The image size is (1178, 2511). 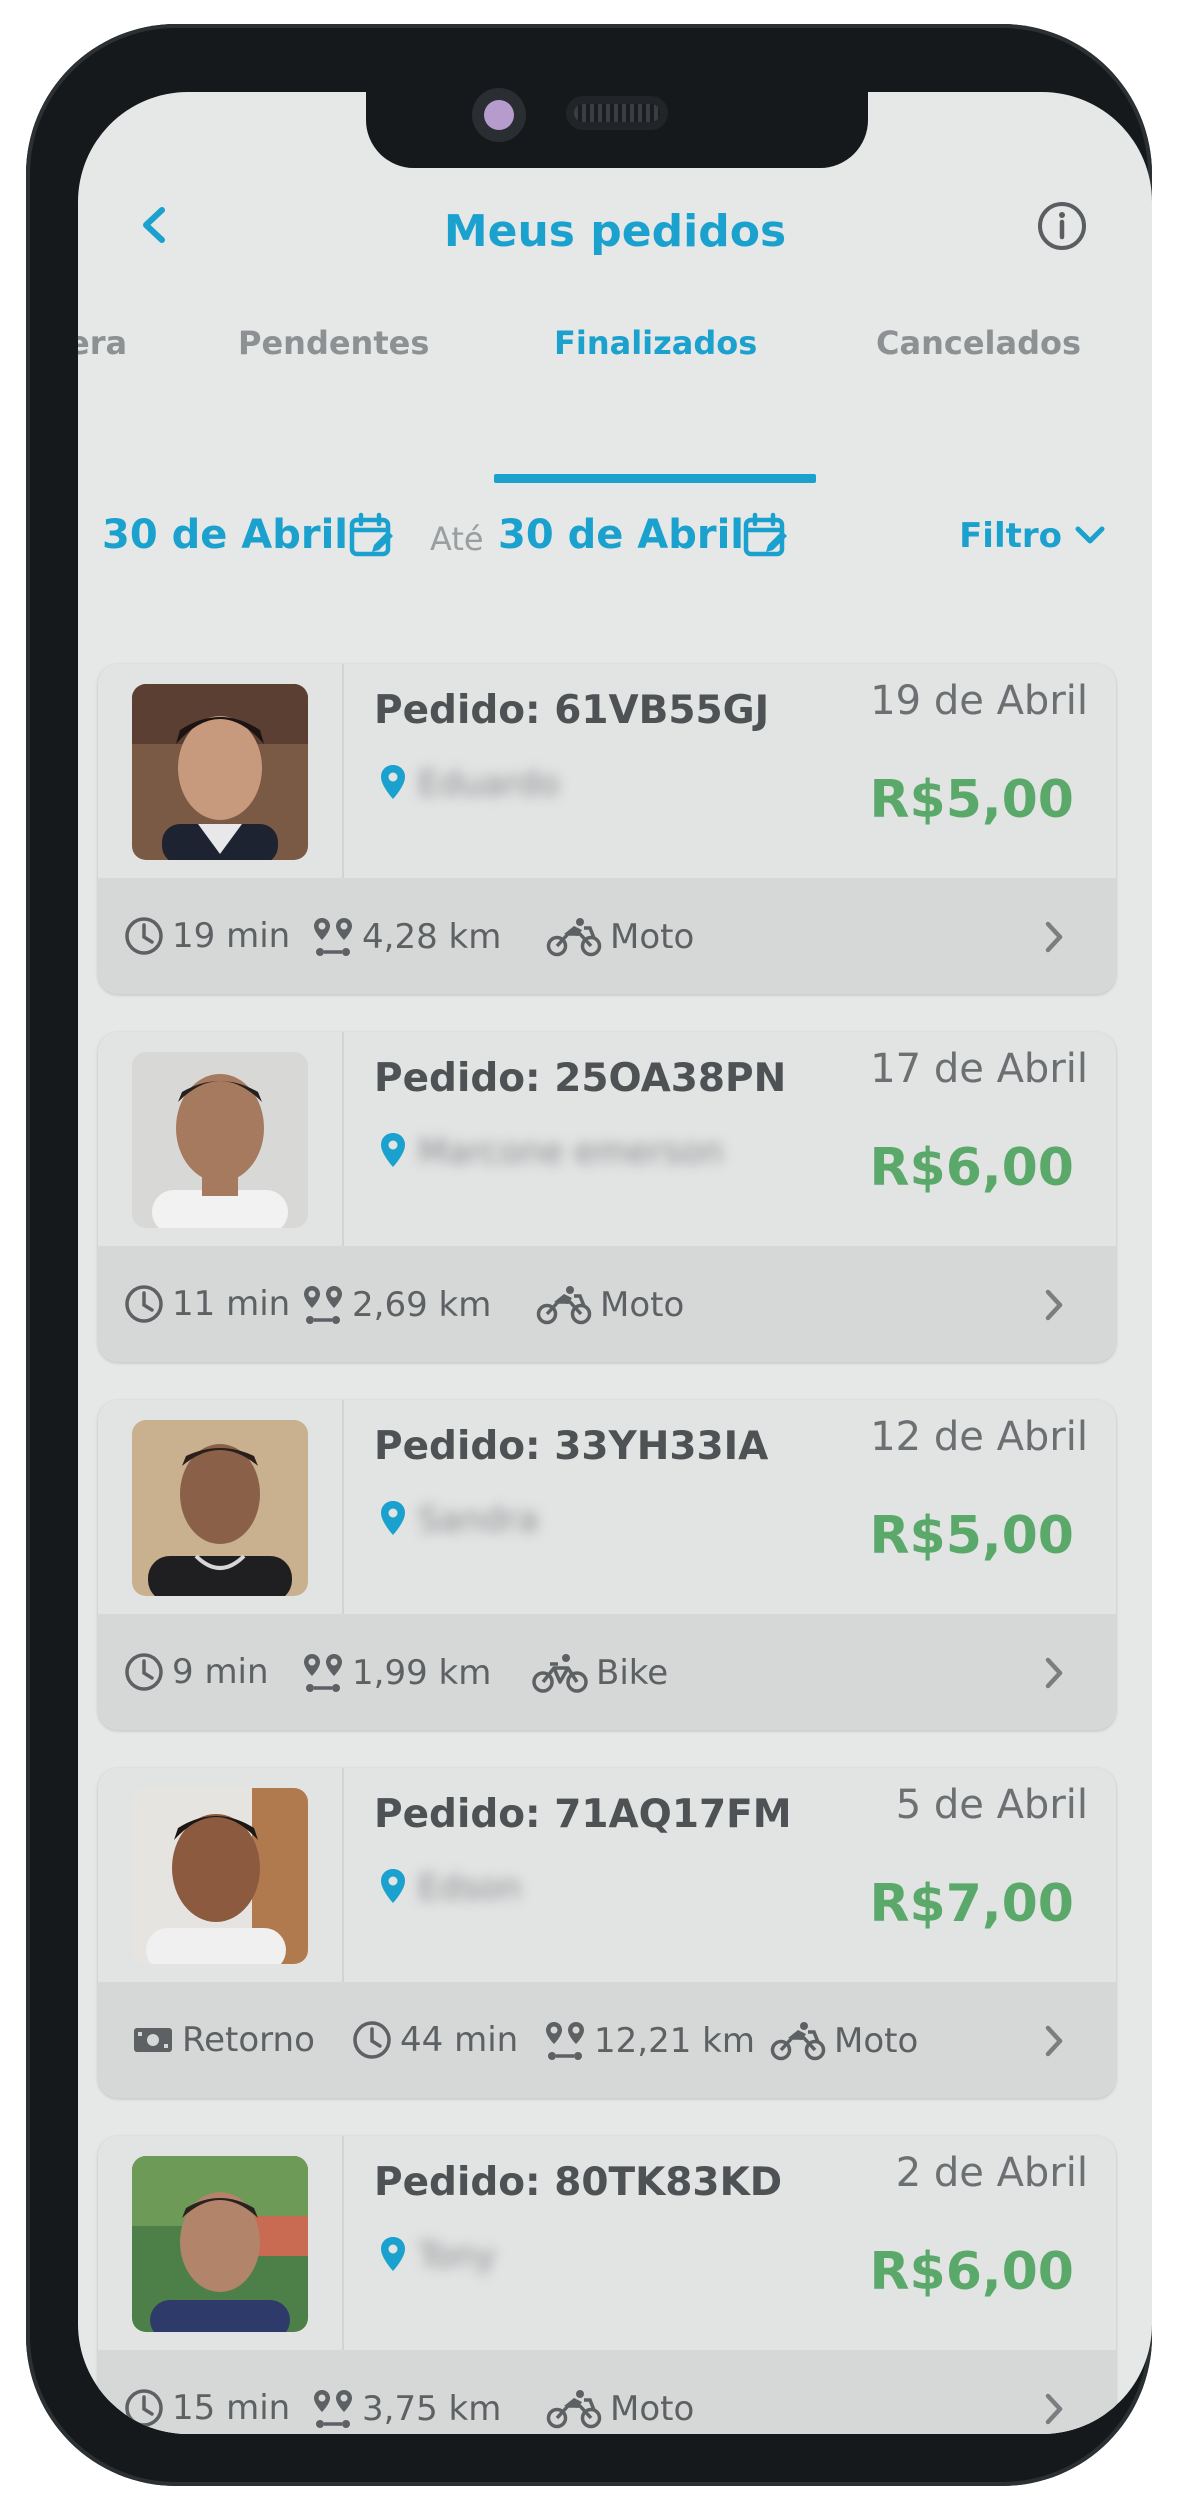 What do you see at coordinates (583, 1814) in the screenshot?
I see `order-id: Pedido: 71AQ17FM` at bounding box center [583, 1814].